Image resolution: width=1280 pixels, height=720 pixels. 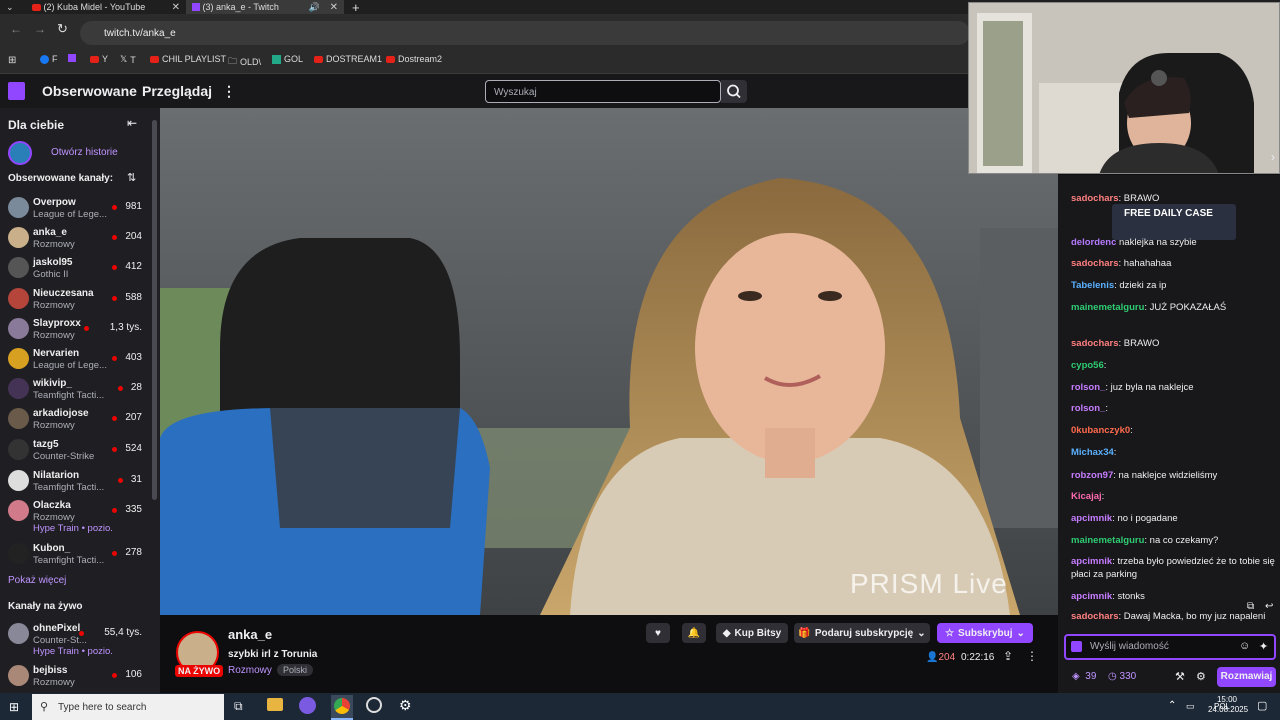 I want to click on clock: 15:00 24.08.2025, so click(x=1228, y=705).